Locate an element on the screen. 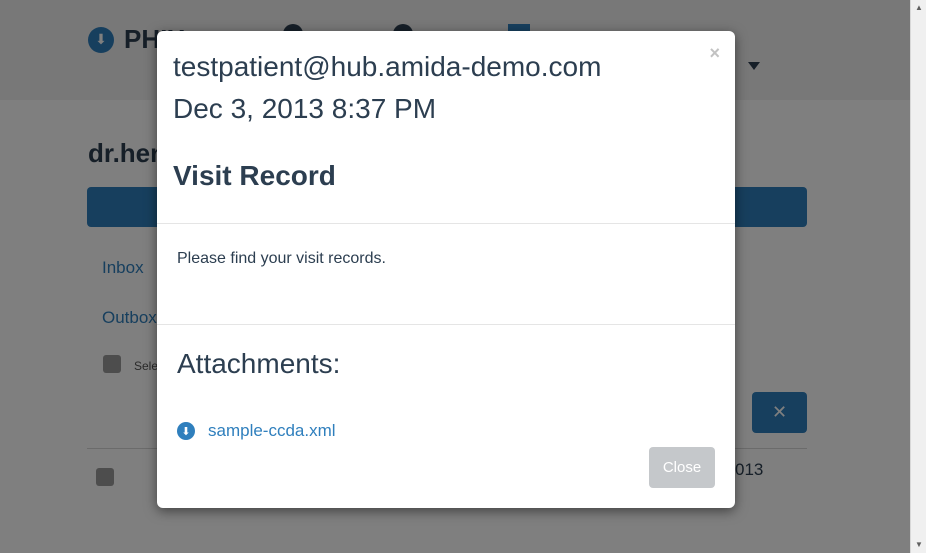  scroll-down-arrow-icon: ▼ is located at coordinates (918, 545).